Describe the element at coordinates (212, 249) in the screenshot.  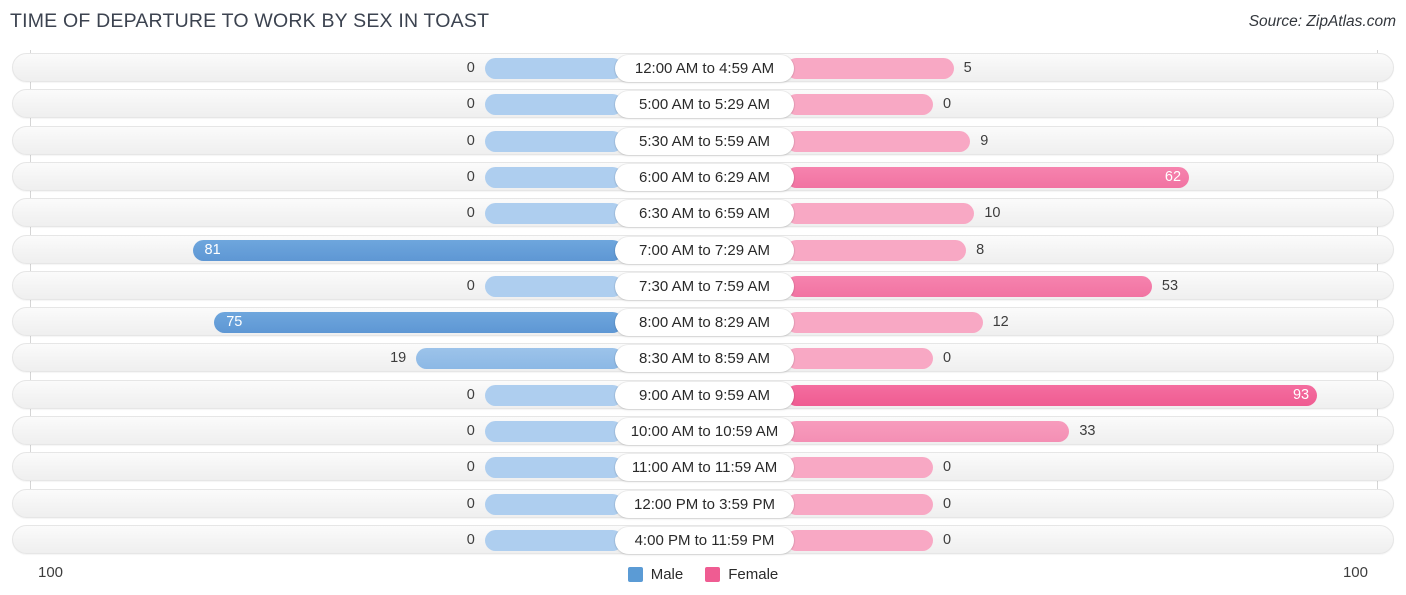
I see `bar-value-male: 81` at that location.